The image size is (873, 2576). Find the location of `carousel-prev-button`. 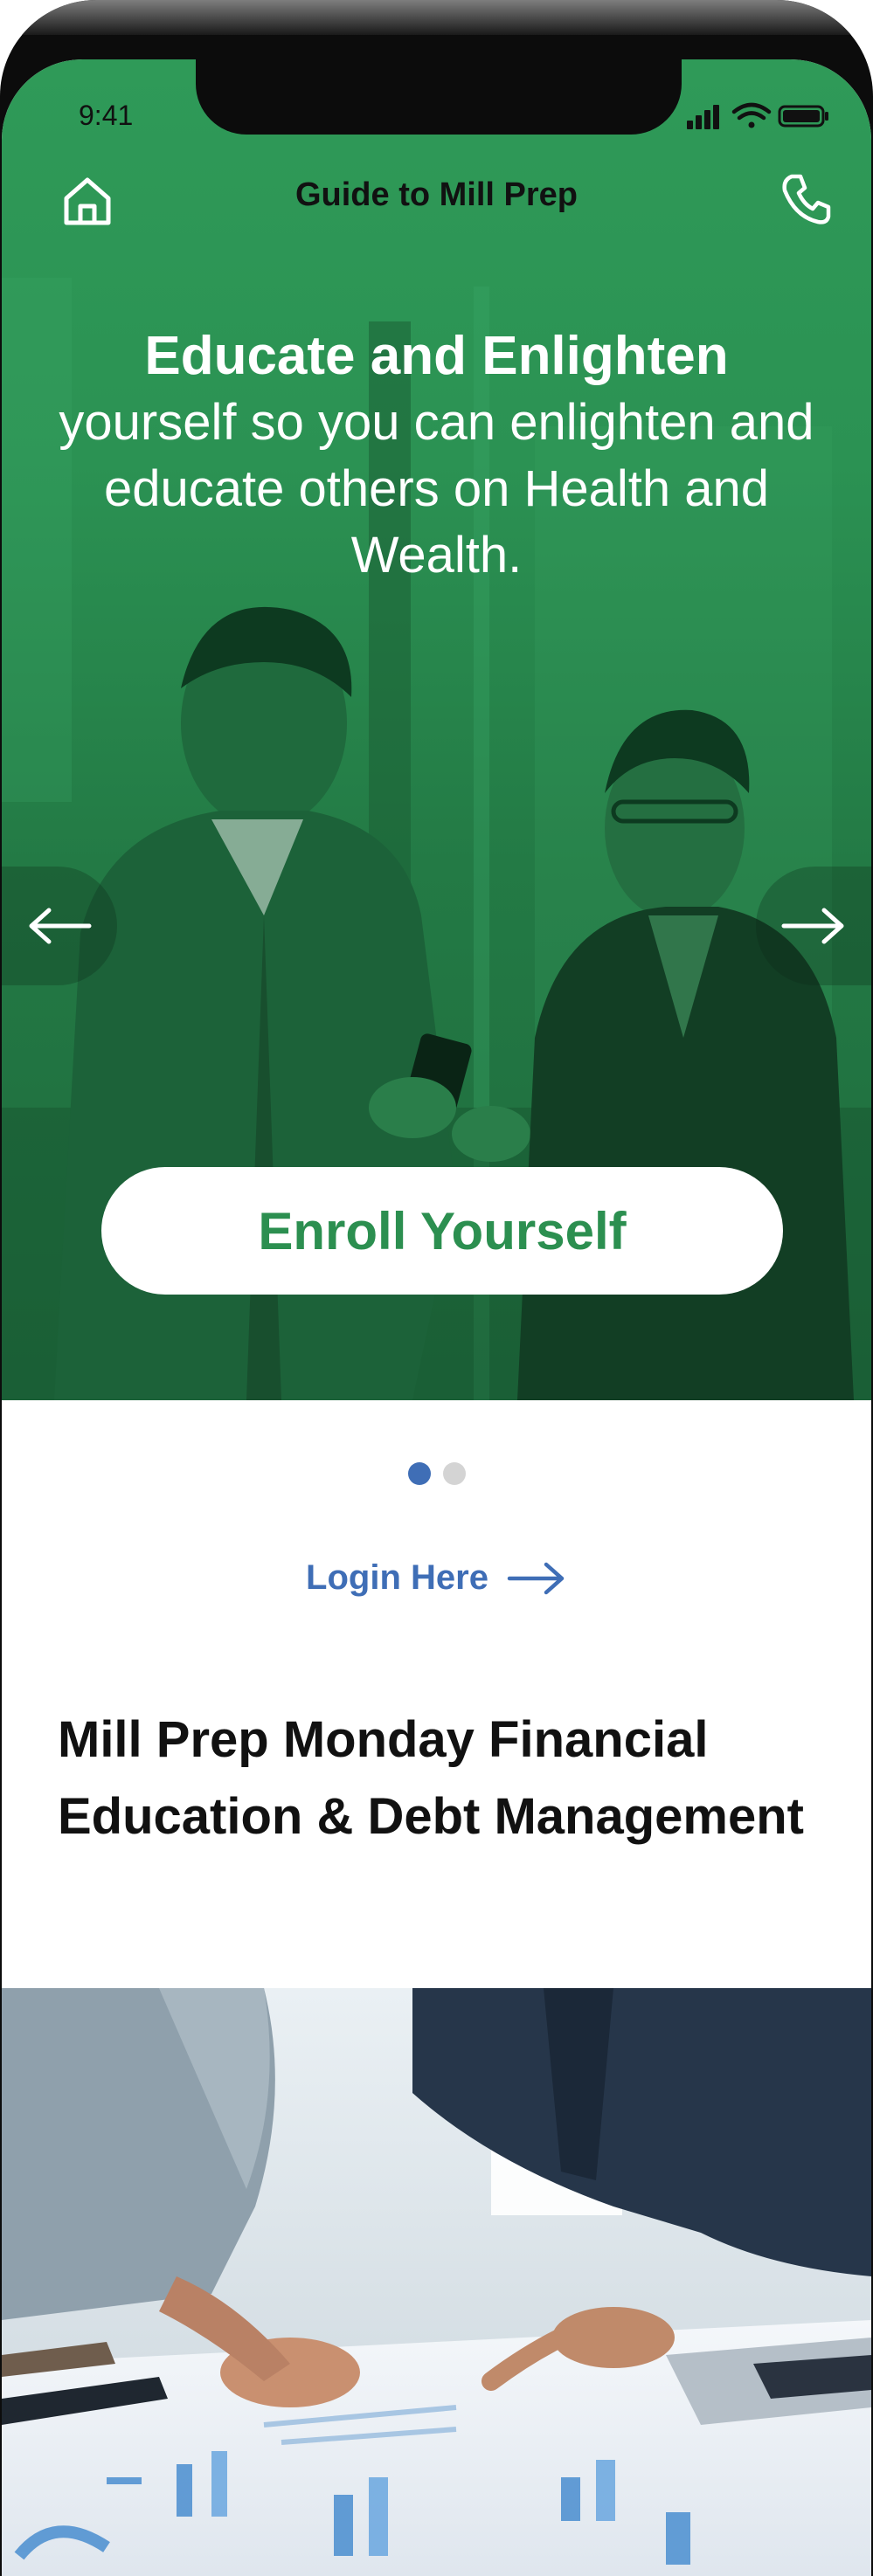

carousel-prev-button is located at coordinates (59, 926).